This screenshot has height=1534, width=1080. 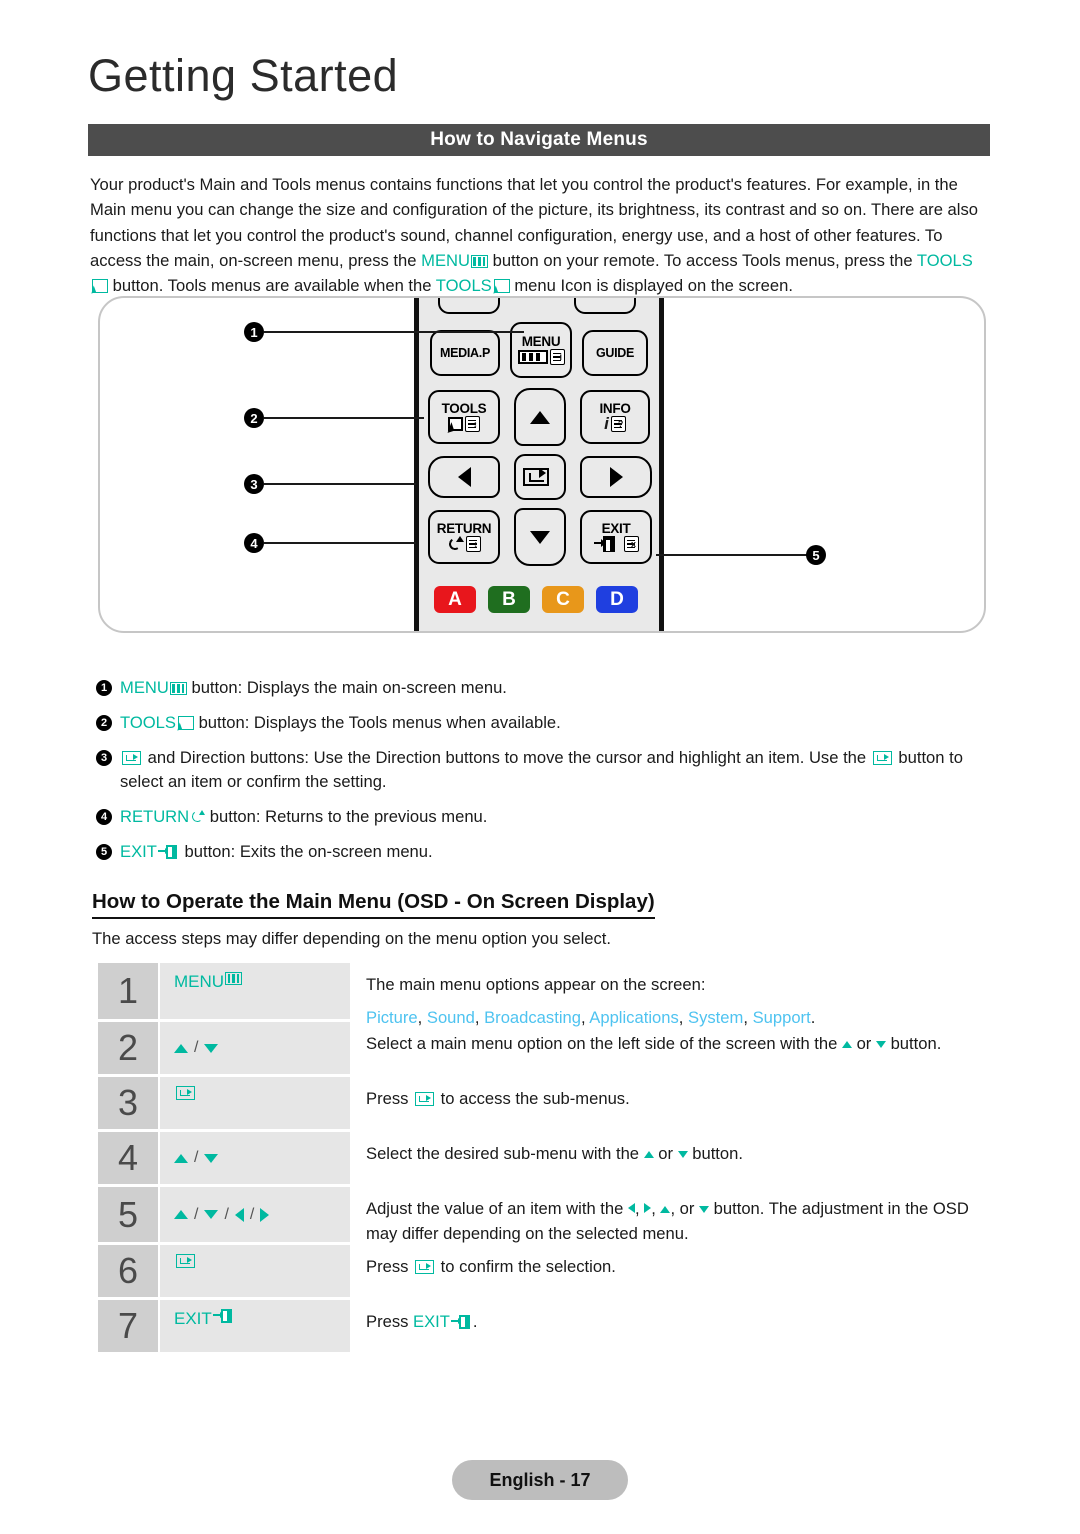 What do you see at coordinates (464, 537) in the screenshot?
I see `button-return: RETURN ↕` at bounding box center [464, 537].